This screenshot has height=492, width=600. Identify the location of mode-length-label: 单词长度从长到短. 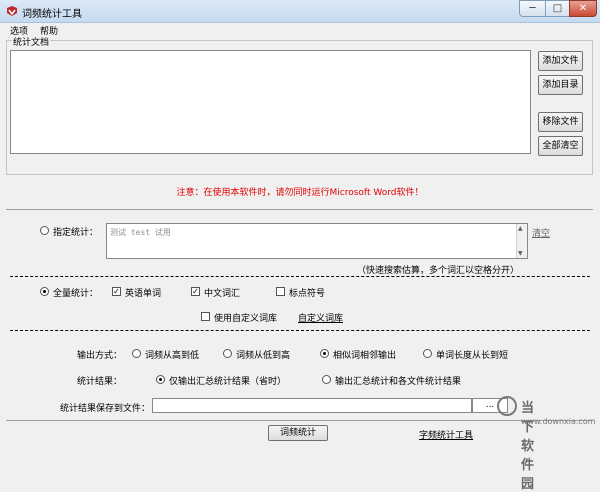
(472, 356).